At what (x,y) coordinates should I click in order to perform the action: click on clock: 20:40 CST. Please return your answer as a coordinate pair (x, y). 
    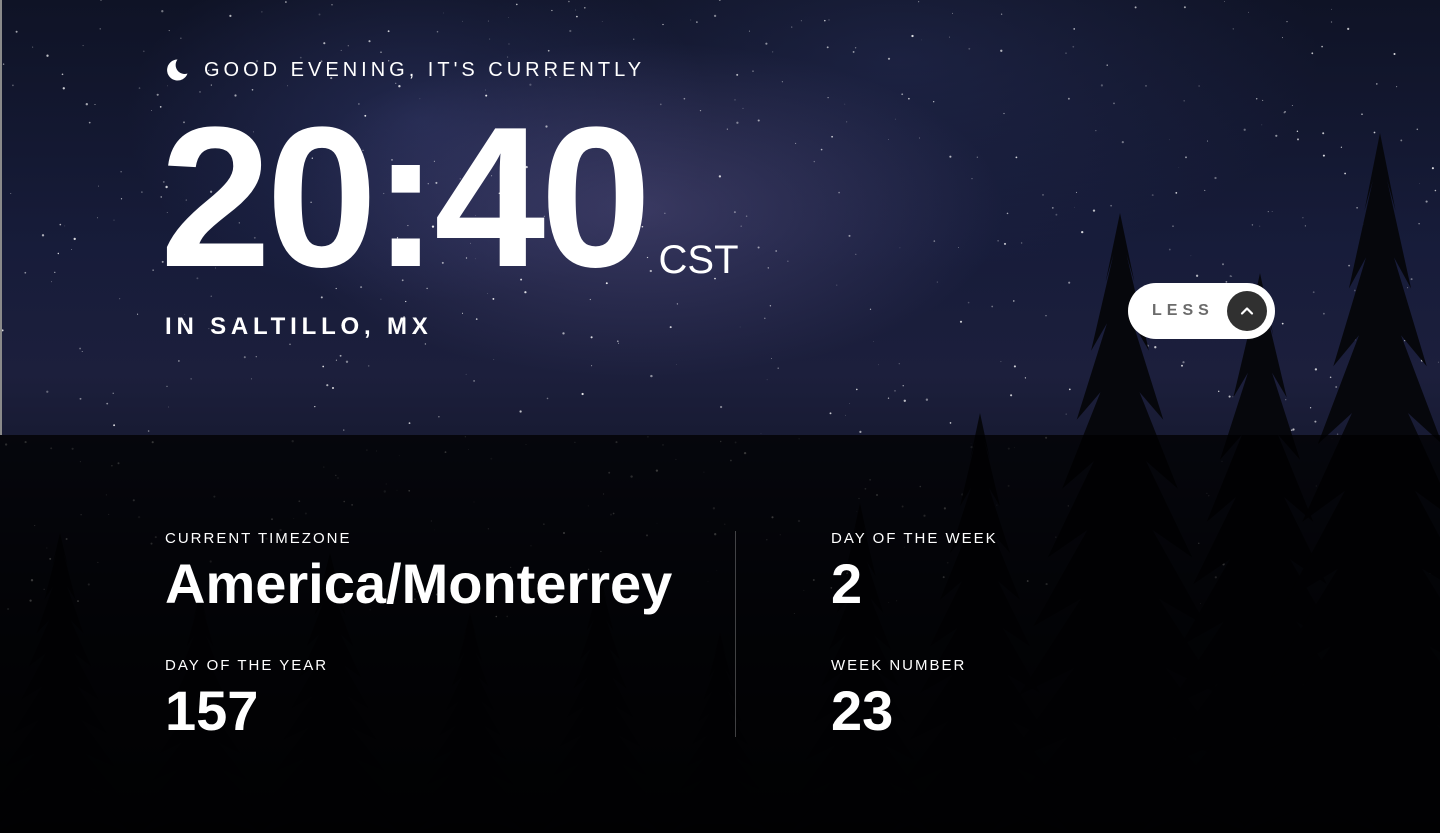
    Looking at the image, I should click on (449, 198).